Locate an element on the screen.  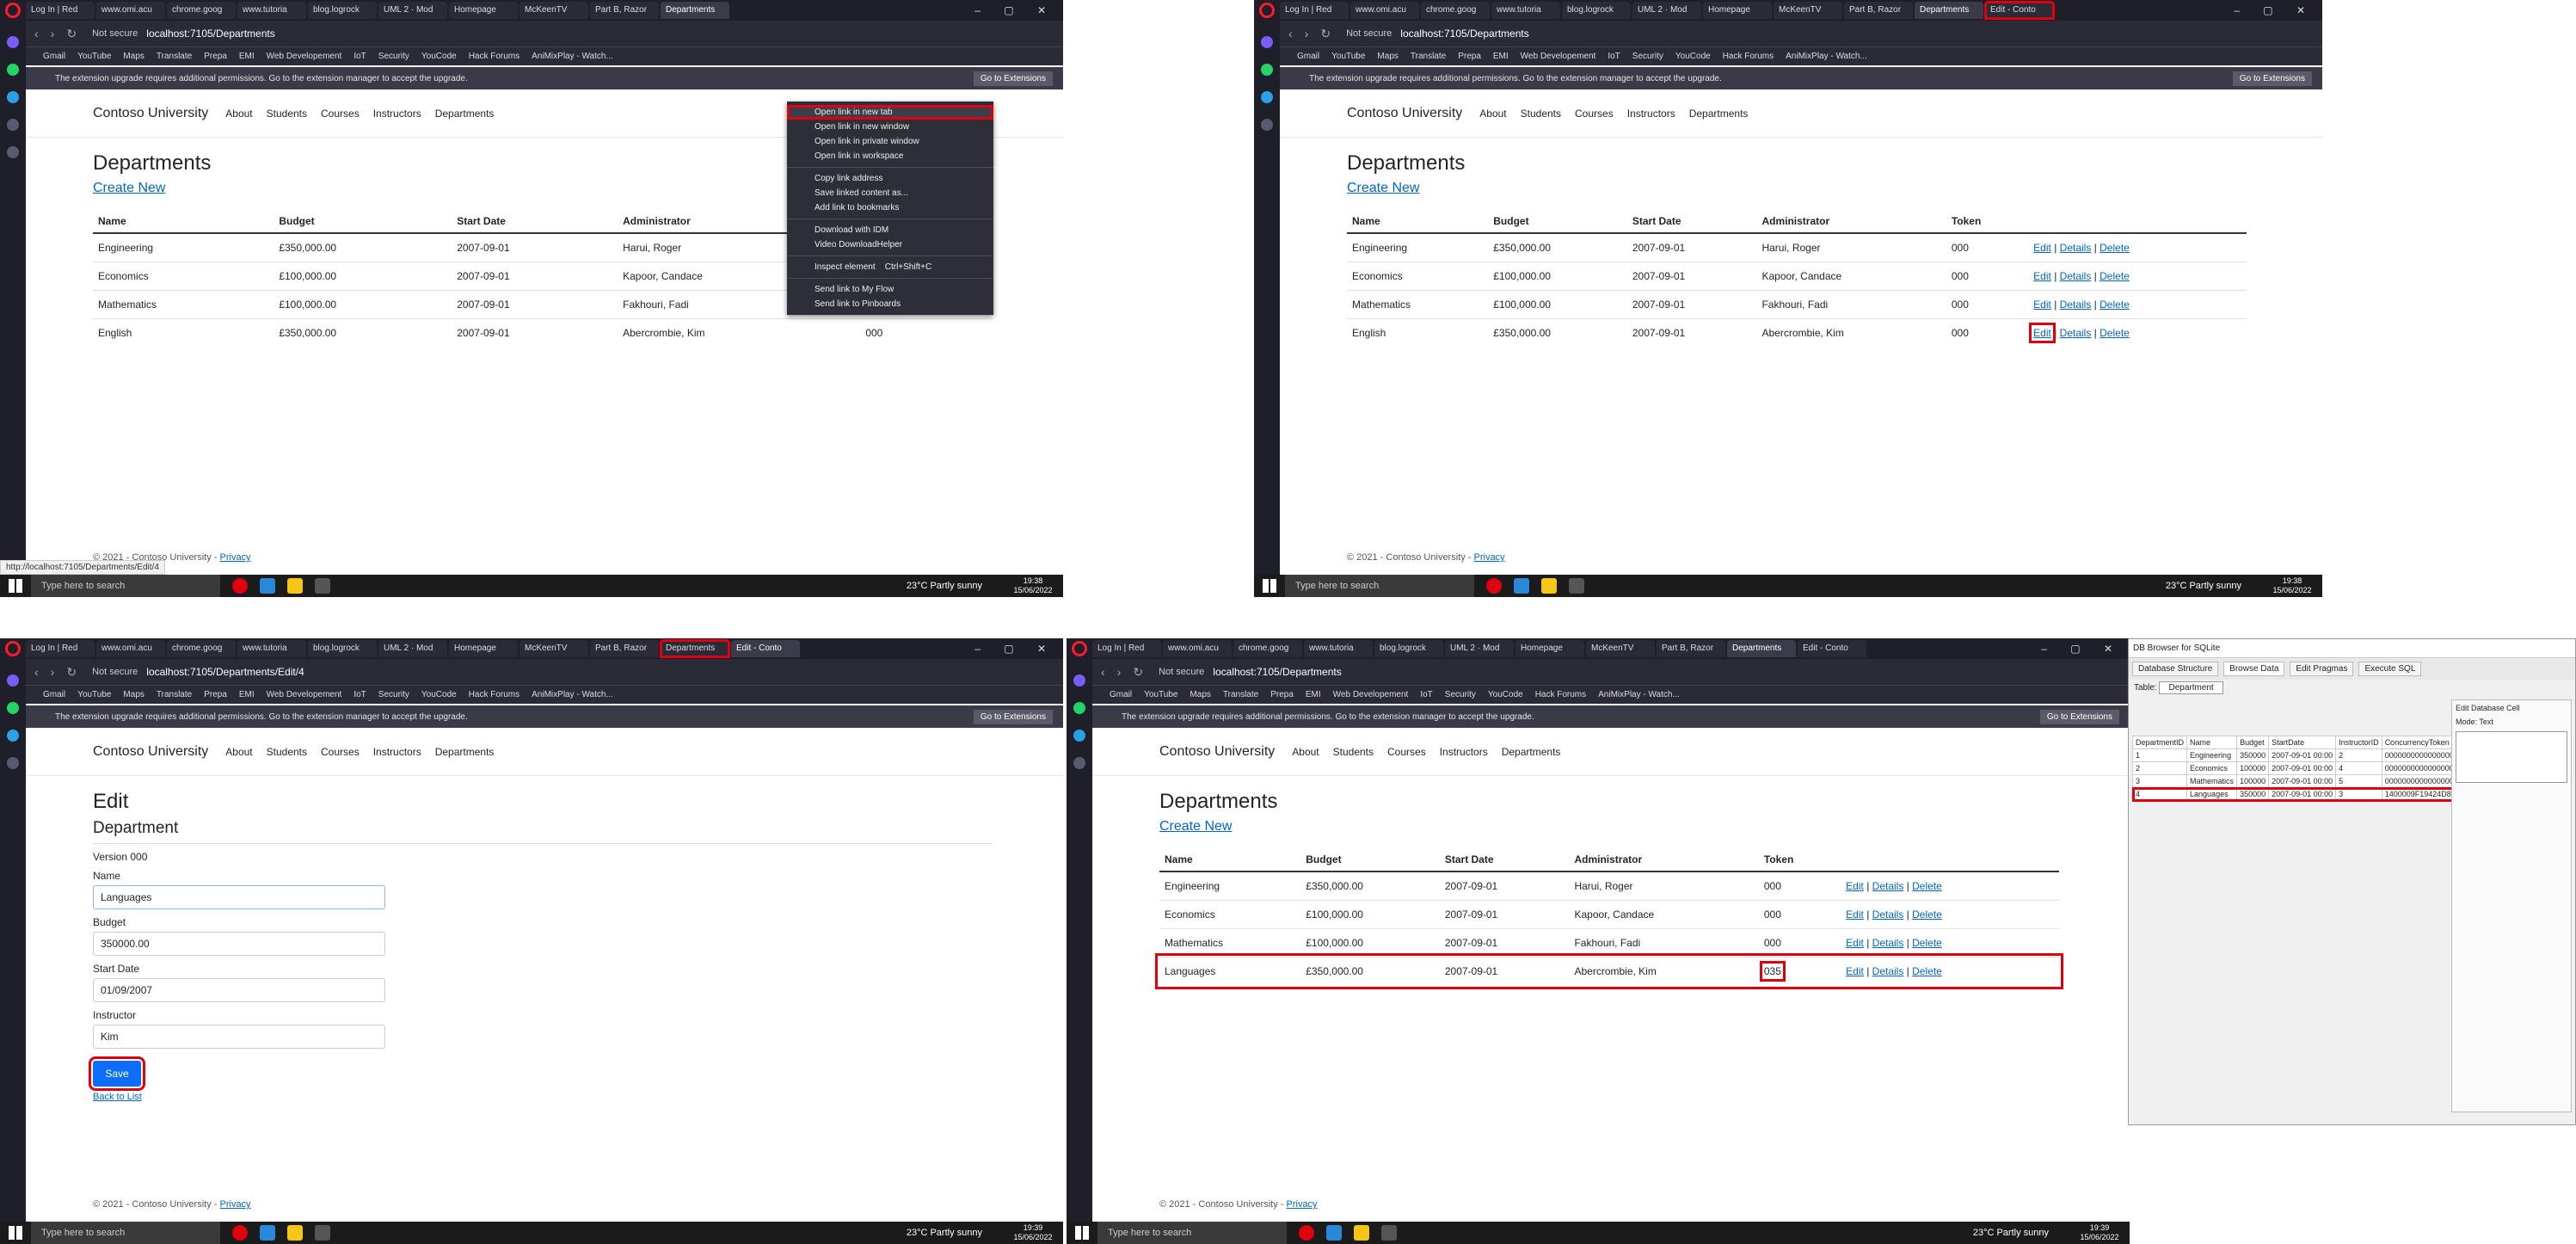
db-col: Name is located at coordinates (2212, 743).